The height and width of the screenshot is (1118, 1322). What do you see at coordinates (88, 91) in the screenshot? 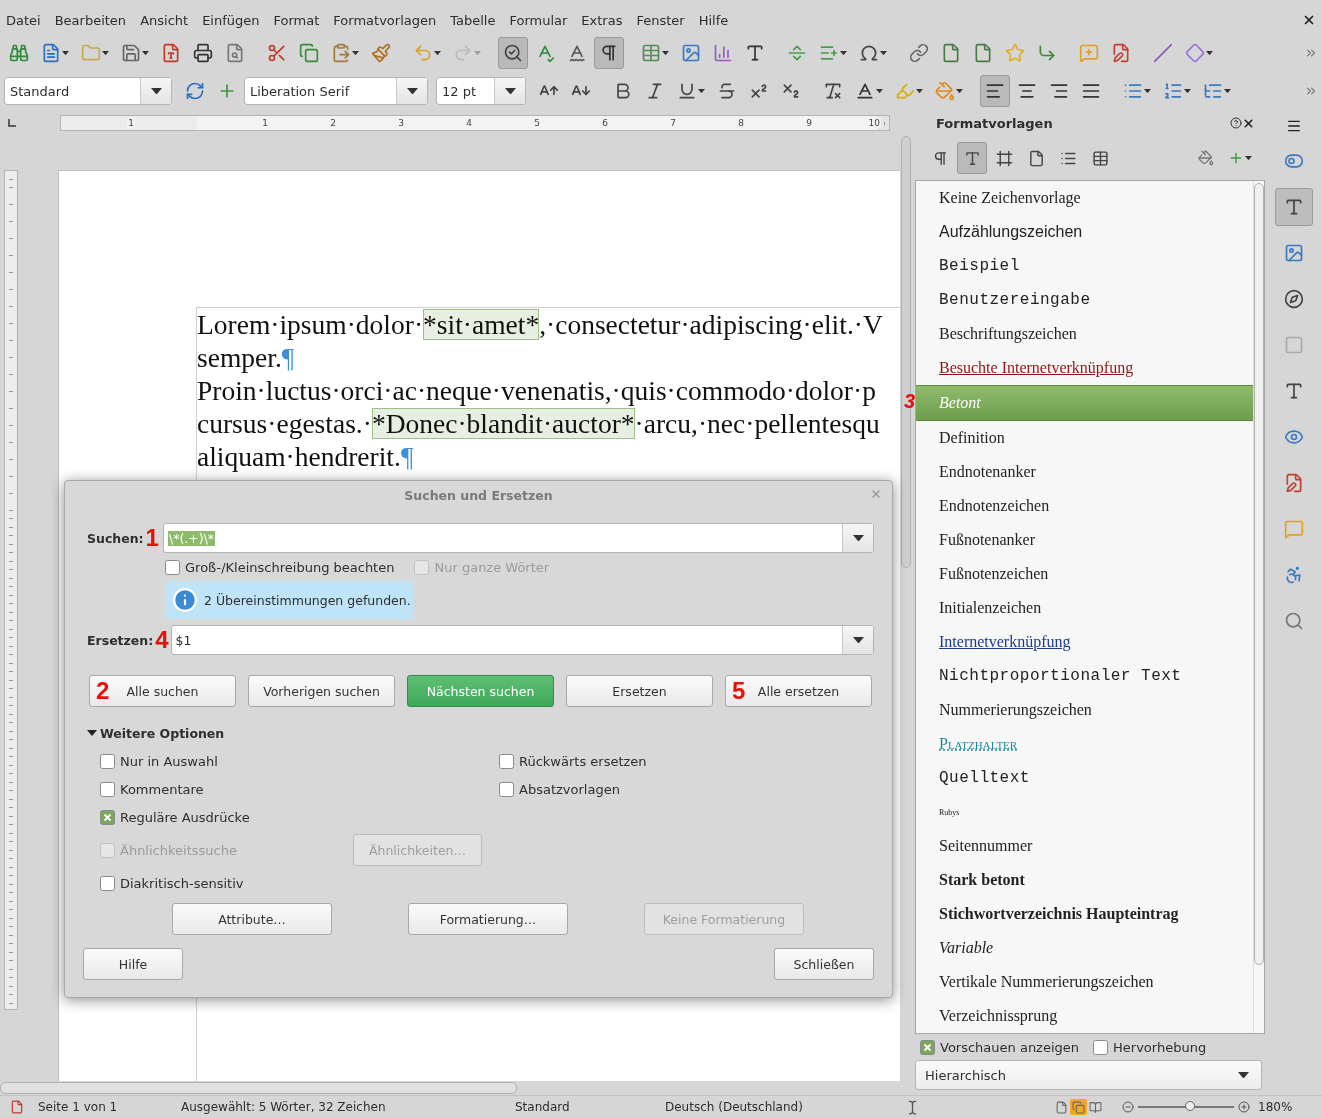
I see `paragraph-style-field: Standard` at bounding box center [88, 91].